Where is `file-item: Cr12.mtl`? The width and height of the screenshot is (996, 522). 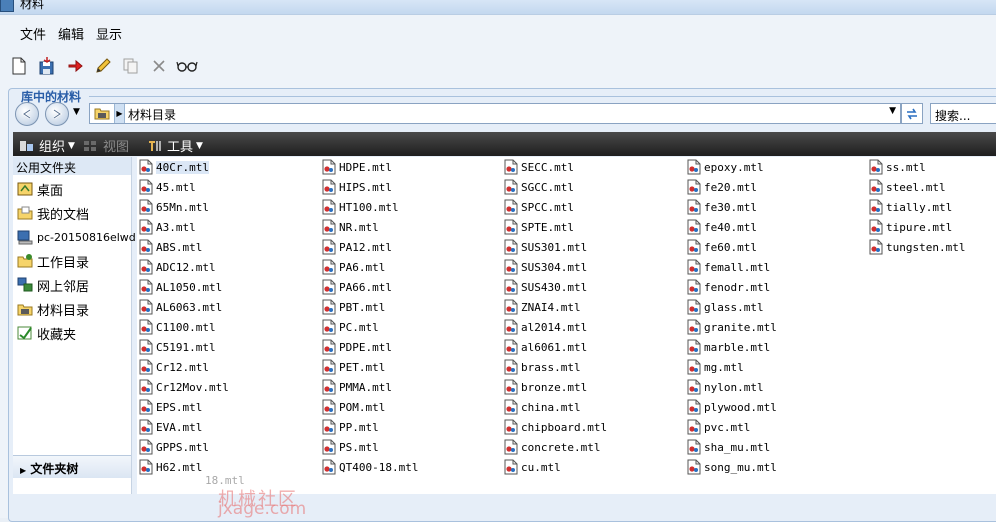 file-item: Cr12.mtl is located at coordinates (174, 367).